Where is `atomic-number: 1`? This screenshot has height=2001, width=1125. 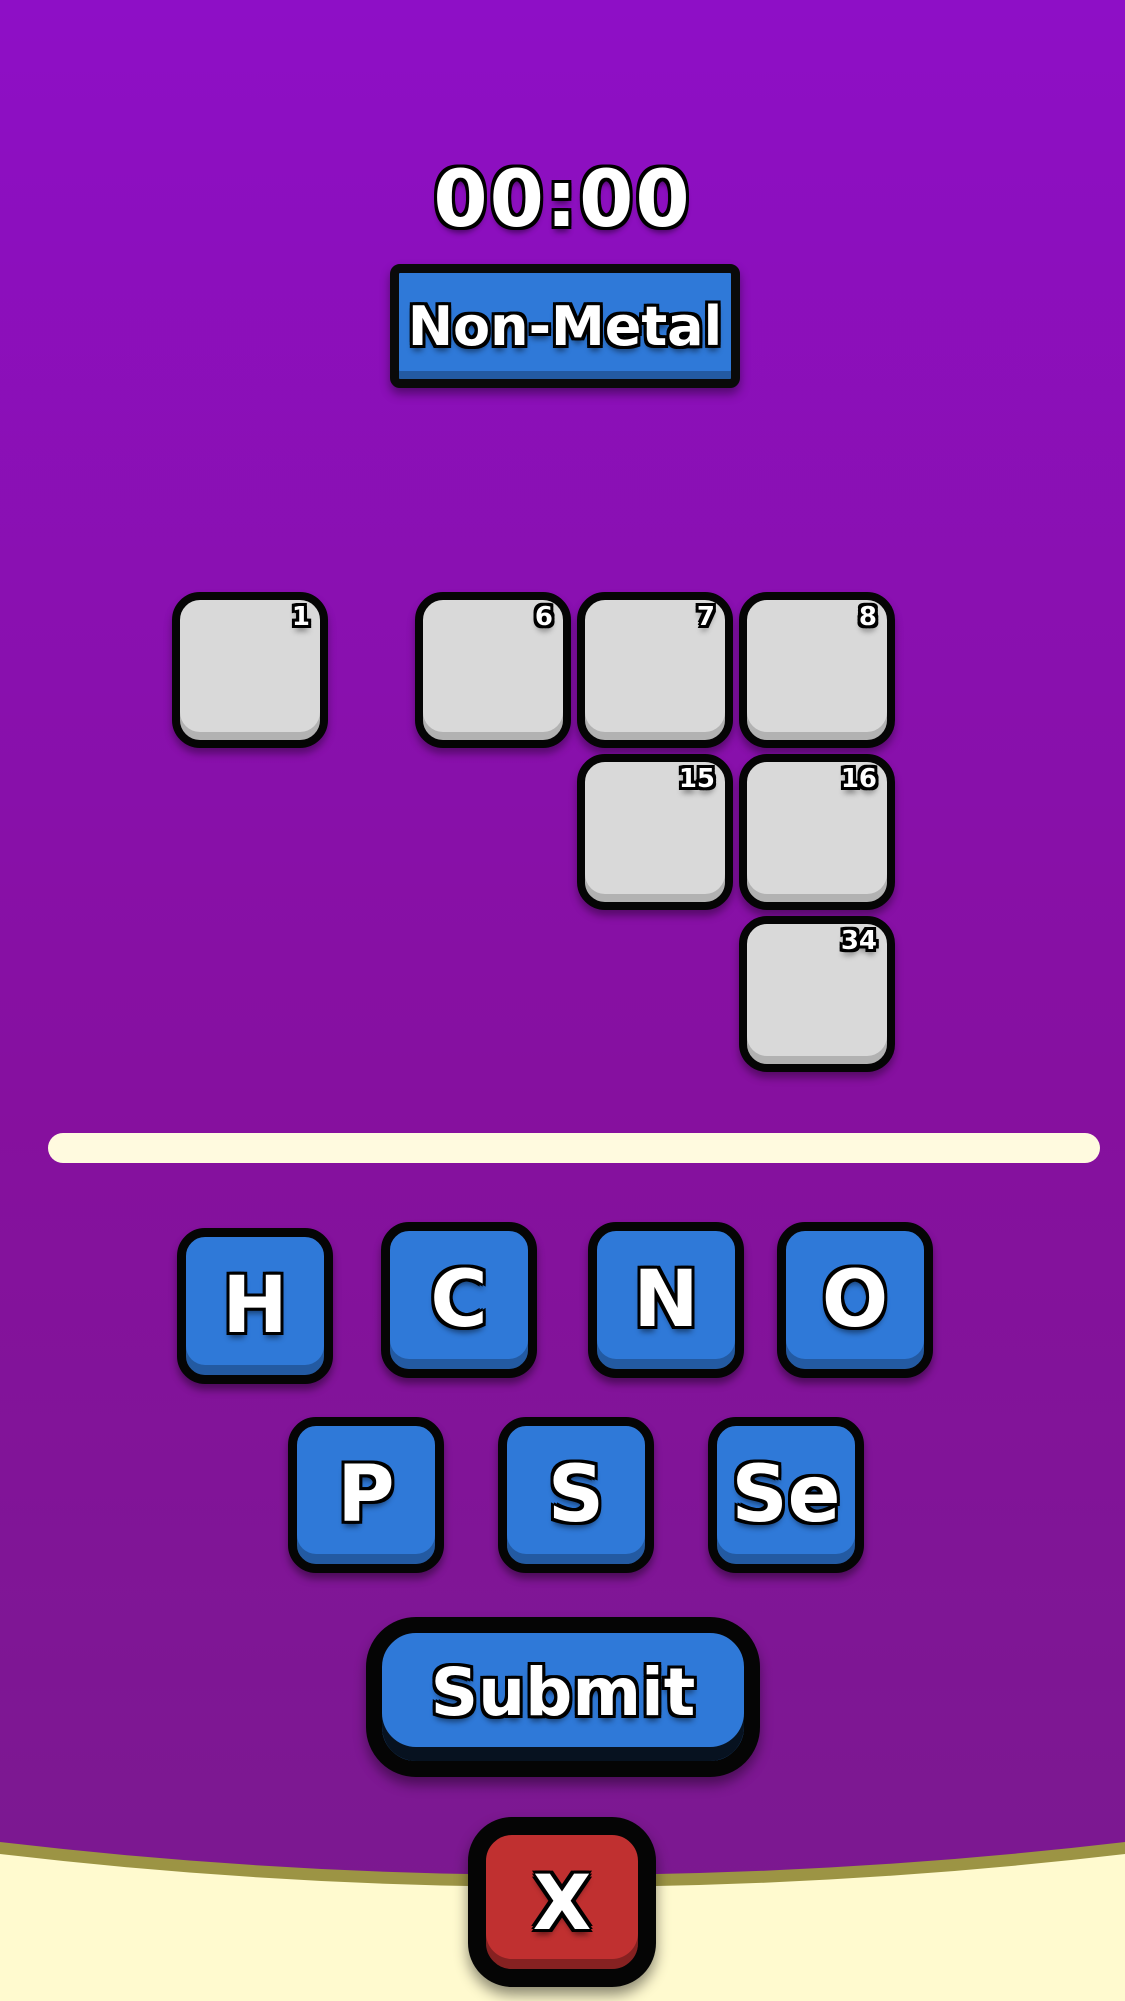 atomic-number: 1 is located at coordinates (300, 617).